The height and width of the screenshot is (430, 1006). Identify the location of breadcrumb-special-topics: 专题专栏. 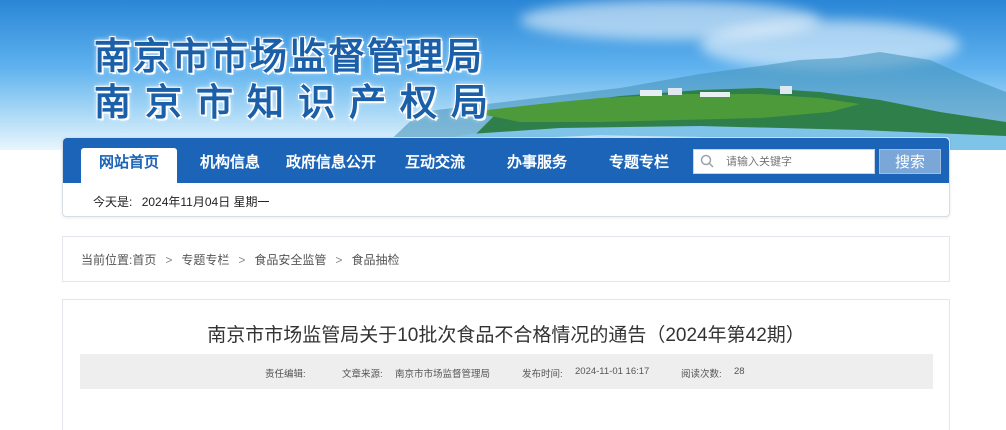
(205, 260).